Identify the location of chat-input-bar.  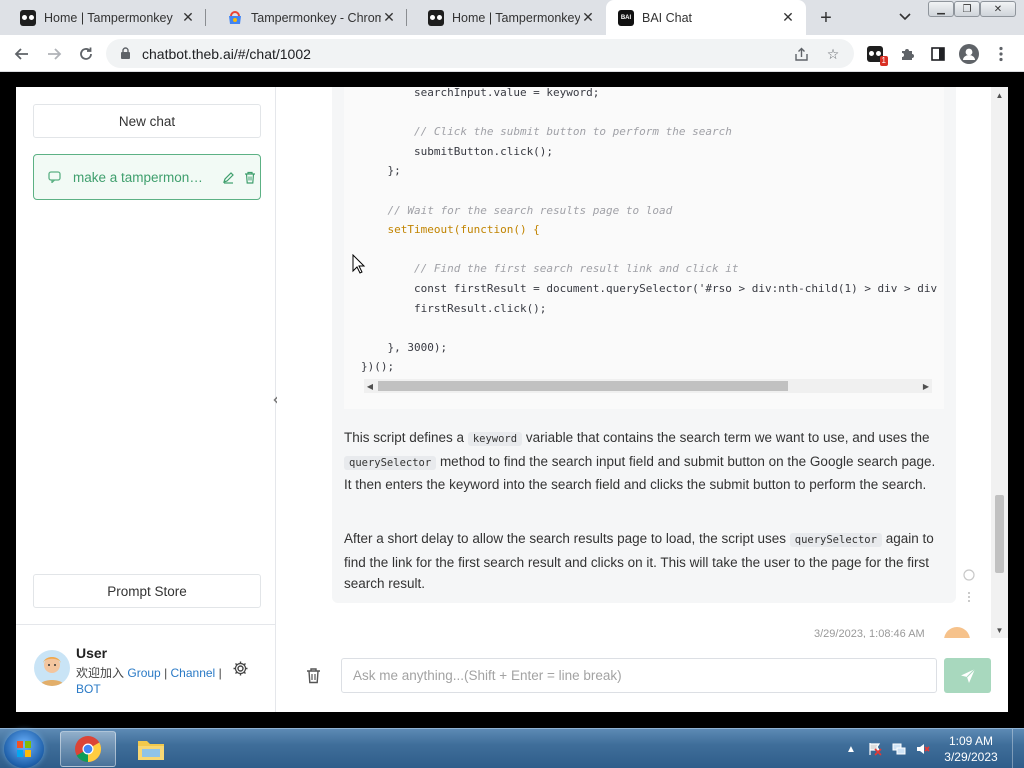
(642, 675).